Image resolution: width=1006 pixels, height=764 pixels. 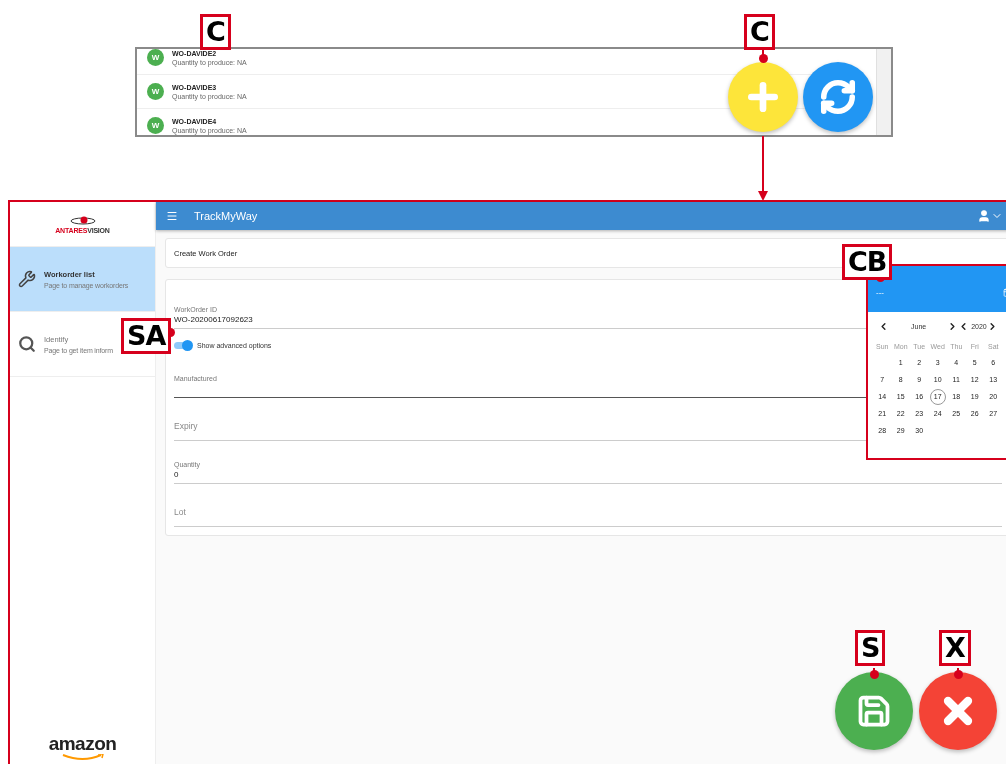 What do you see at coordinates (186, 427) in the screenshot?
I see `field-label: Expiry` at bounding box center [186, 427].